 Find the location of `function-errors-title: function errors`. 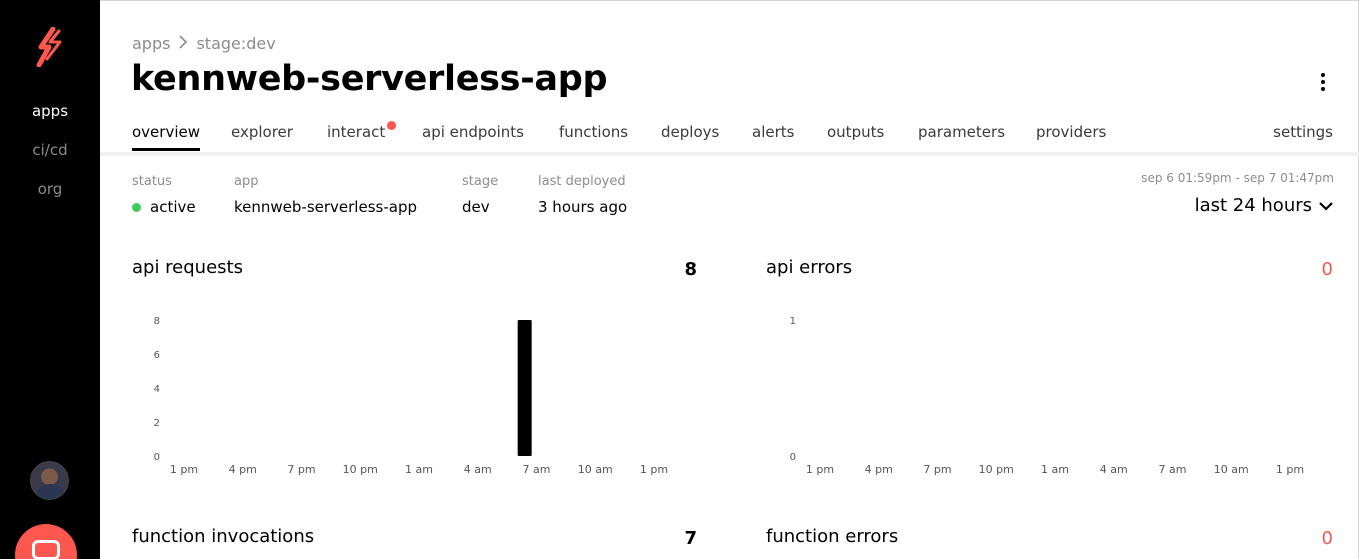

function-errors-title: function errors is located at coordinates (832, 536).